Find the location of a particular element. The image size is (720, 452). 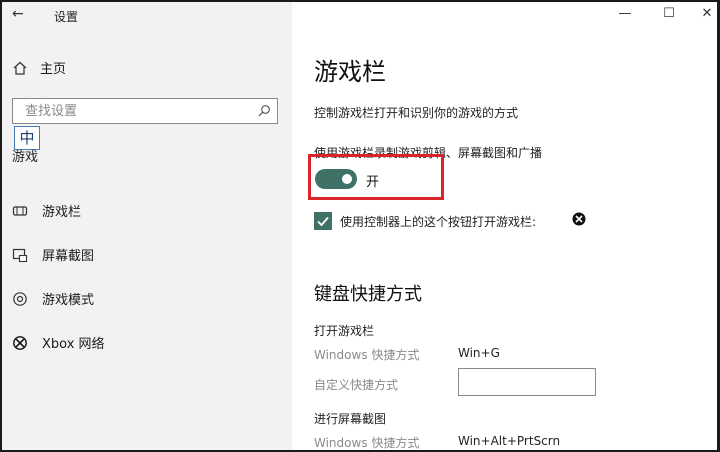

checkmark-icon is located at coordinates (323, 221).